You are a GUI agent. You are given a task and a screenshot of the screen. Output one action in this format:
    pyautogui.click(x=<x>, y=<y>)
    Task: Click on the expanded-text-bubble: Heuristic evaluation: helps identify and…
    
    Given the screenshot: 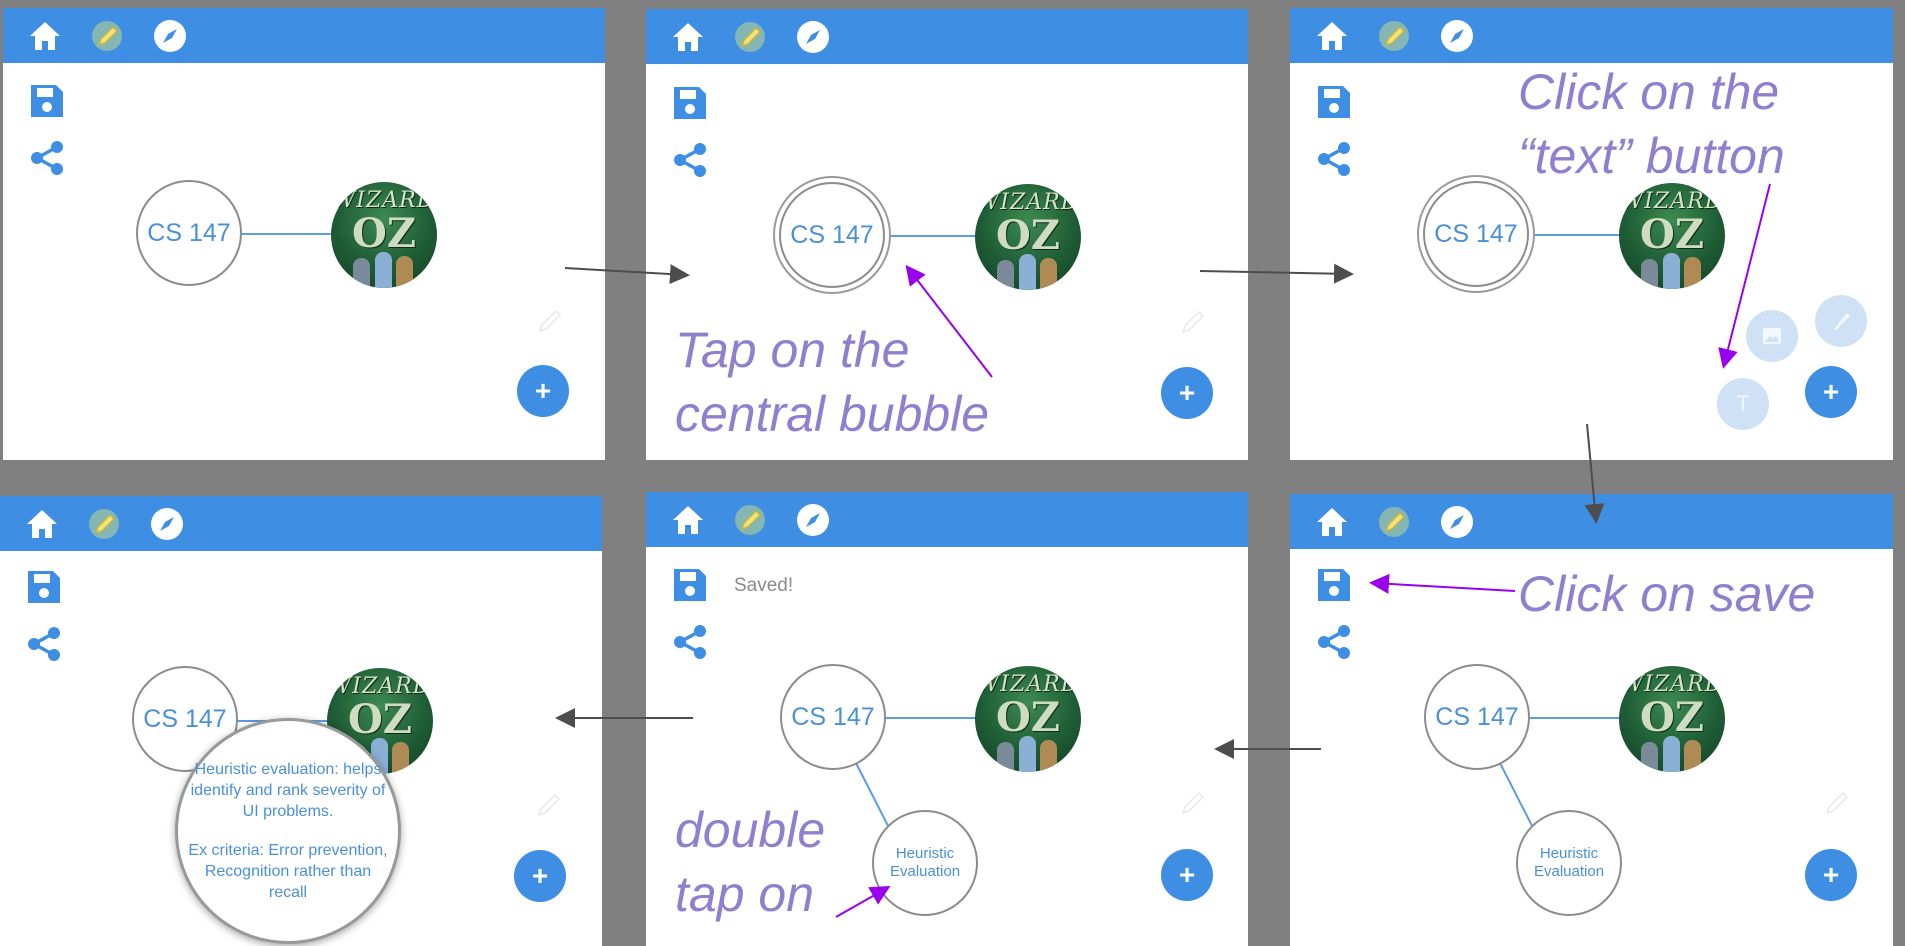 What is the action you would take?
    pyautogui.click(x=288, y=831)
    